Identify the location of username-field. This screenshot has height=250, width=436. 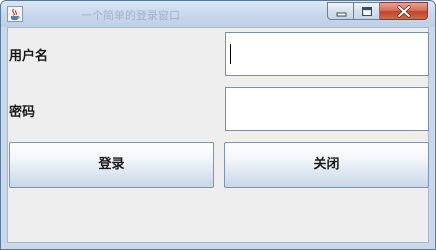
(327, 54).